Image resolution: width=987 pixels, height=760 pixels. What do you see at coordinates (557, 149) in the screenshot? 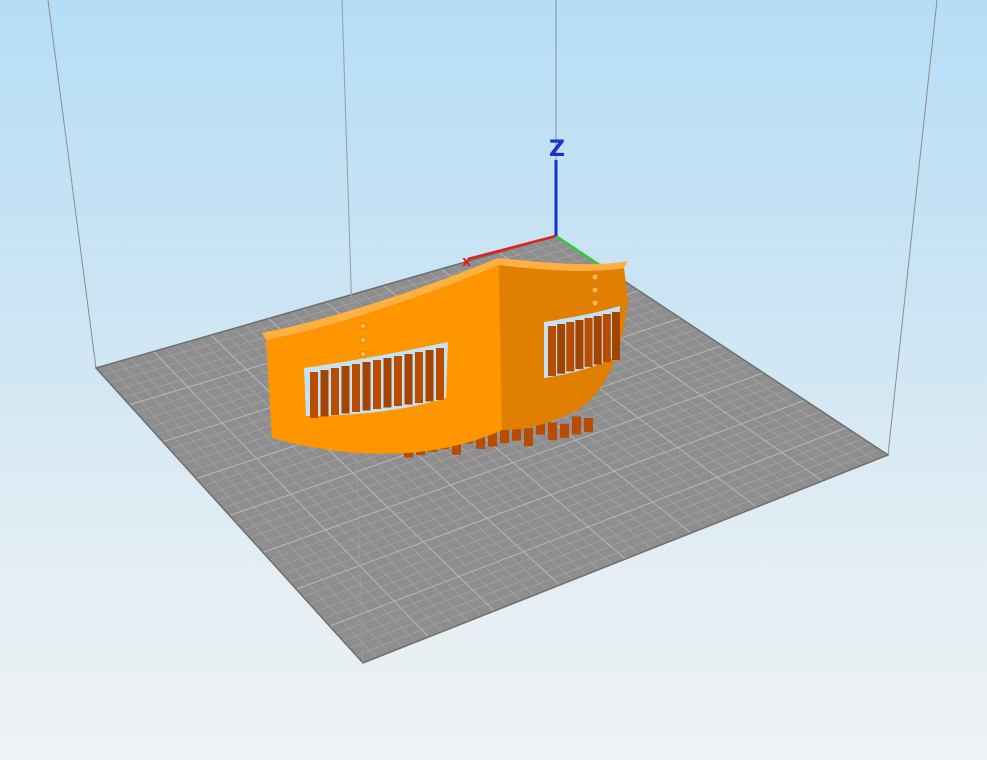
I see `z-axis-label: Z` at bounding box center [557, 149].